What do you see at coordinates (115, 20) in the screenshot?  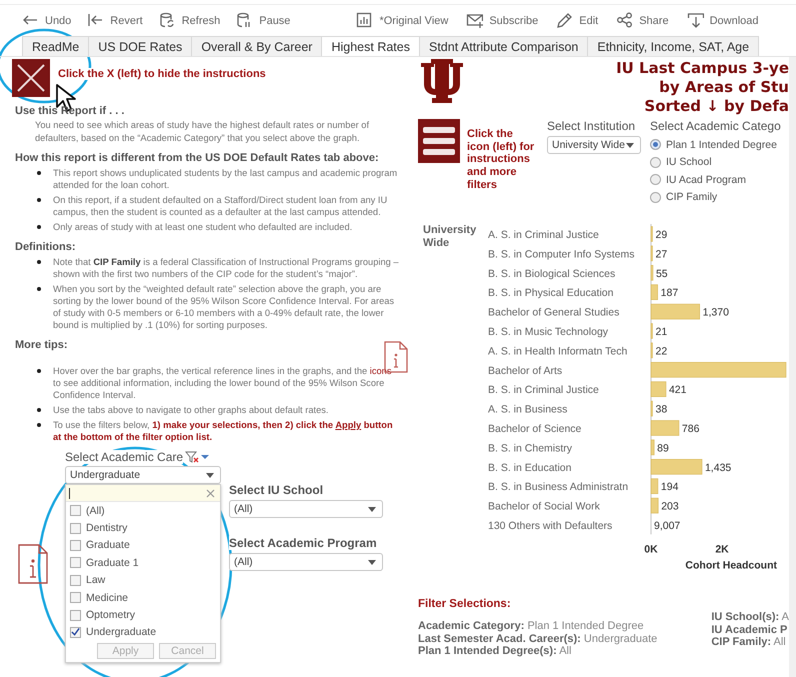 I see `toolbar-button: Revert` at bounding box center [115, 20].